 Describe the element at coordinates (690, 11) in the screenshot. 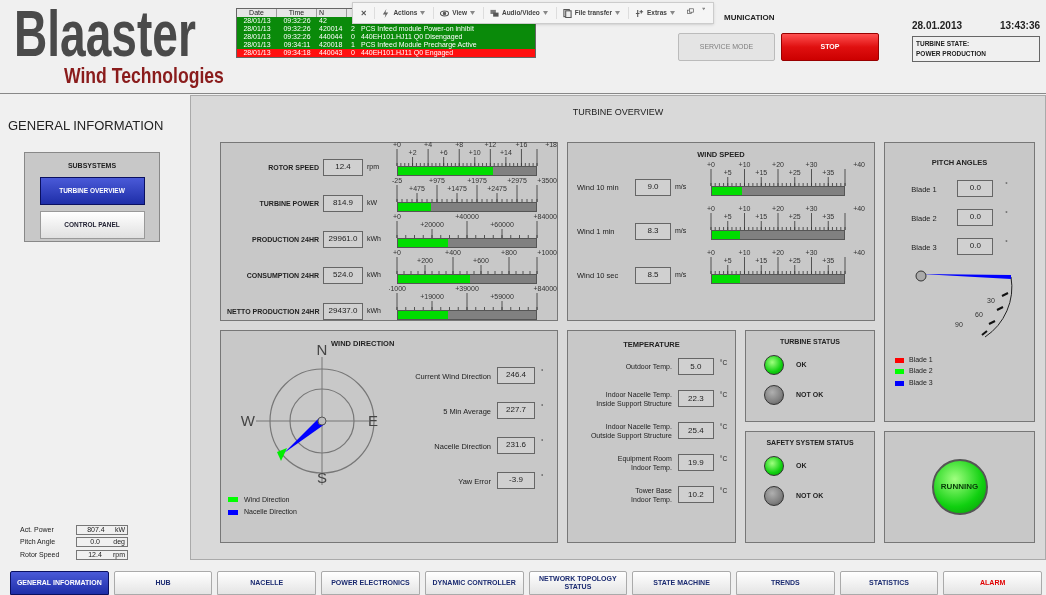

I see `window-icon` at that location.